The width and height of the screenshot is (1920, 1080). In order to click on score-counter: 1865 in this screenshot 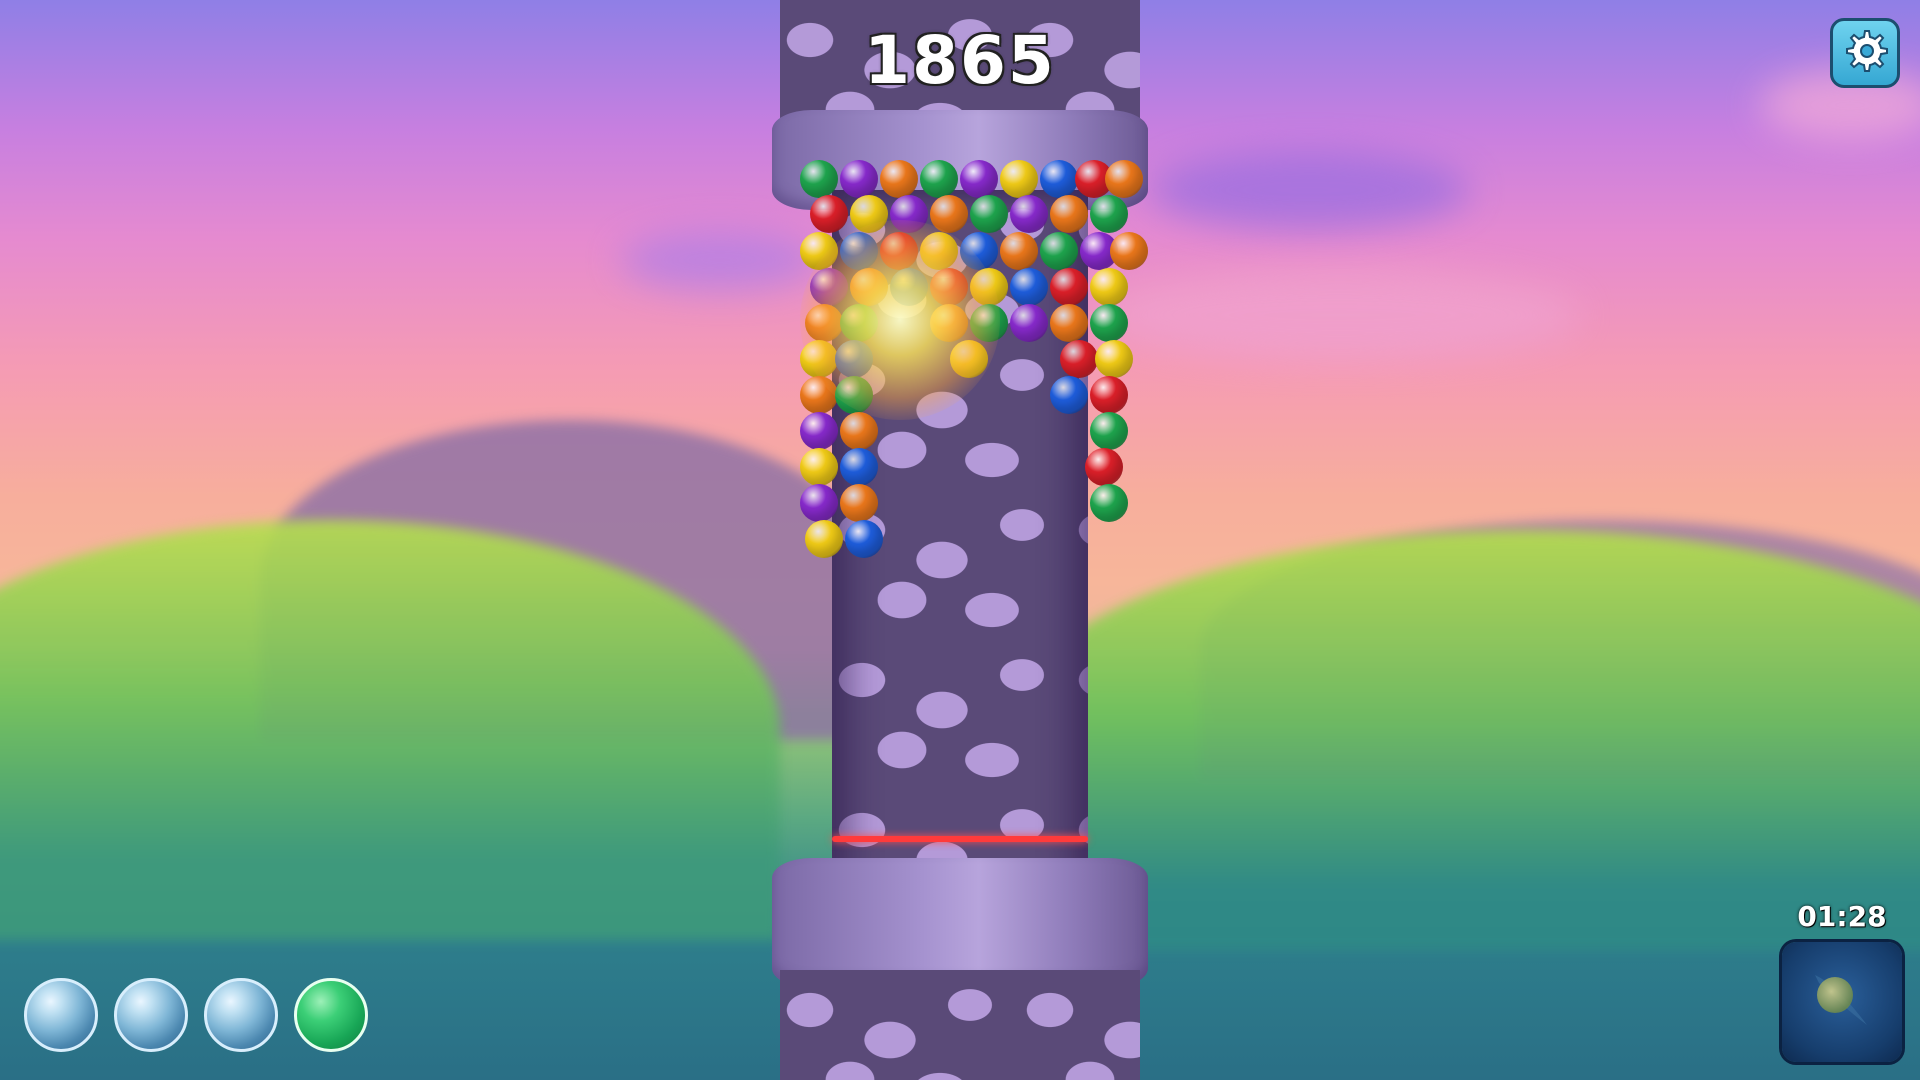, I will do `click(960, 60)`.